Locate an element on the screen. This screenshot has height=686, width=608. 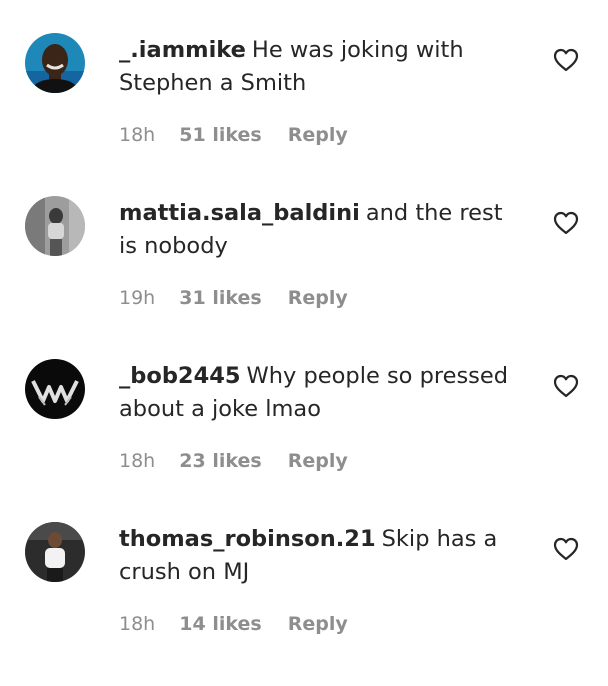
comment-meta: 18h 51 likes Reply is located at coordinates (233, 135).